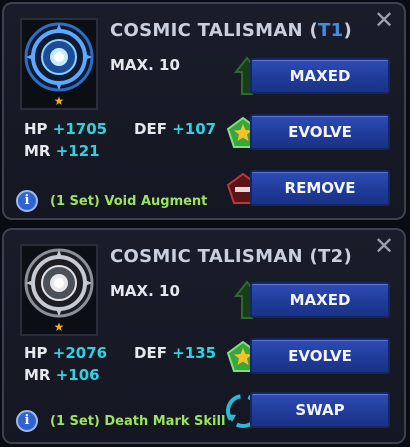 Image resolution: width=410 pixels, height=447 pixels. I want to click on item-title: COSMIC TALISMAN (T1), so click(231, 30).